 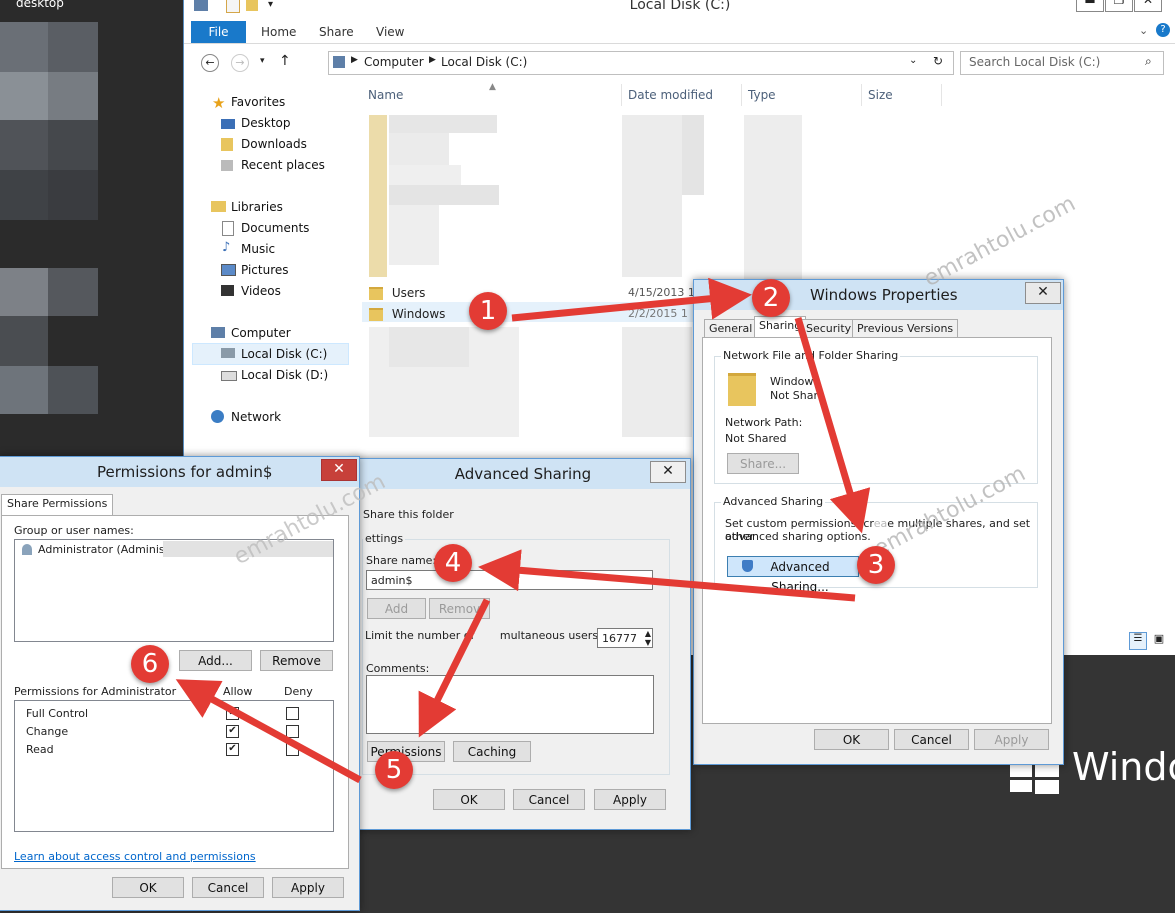 I want to click on step-badge-4: 4, so click(x=453, y=563).